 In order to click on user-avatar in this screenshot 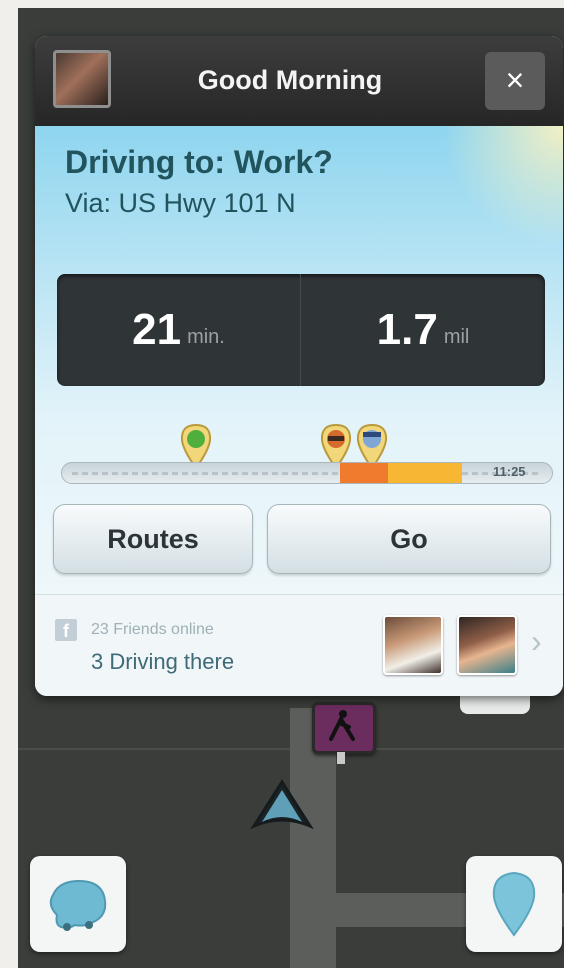, I will do `click(82, 79)`.